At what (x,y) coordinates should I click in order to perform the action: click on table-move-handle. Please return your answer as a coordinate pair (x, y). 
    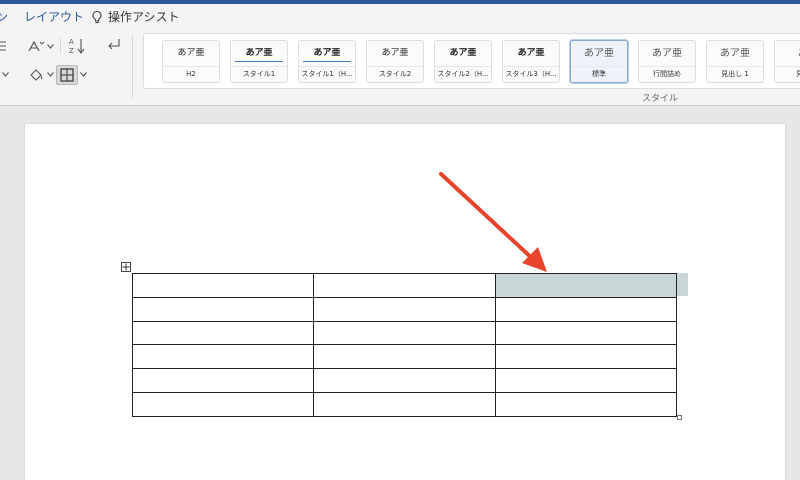
    Looking at the image, I should click on (126, 267).